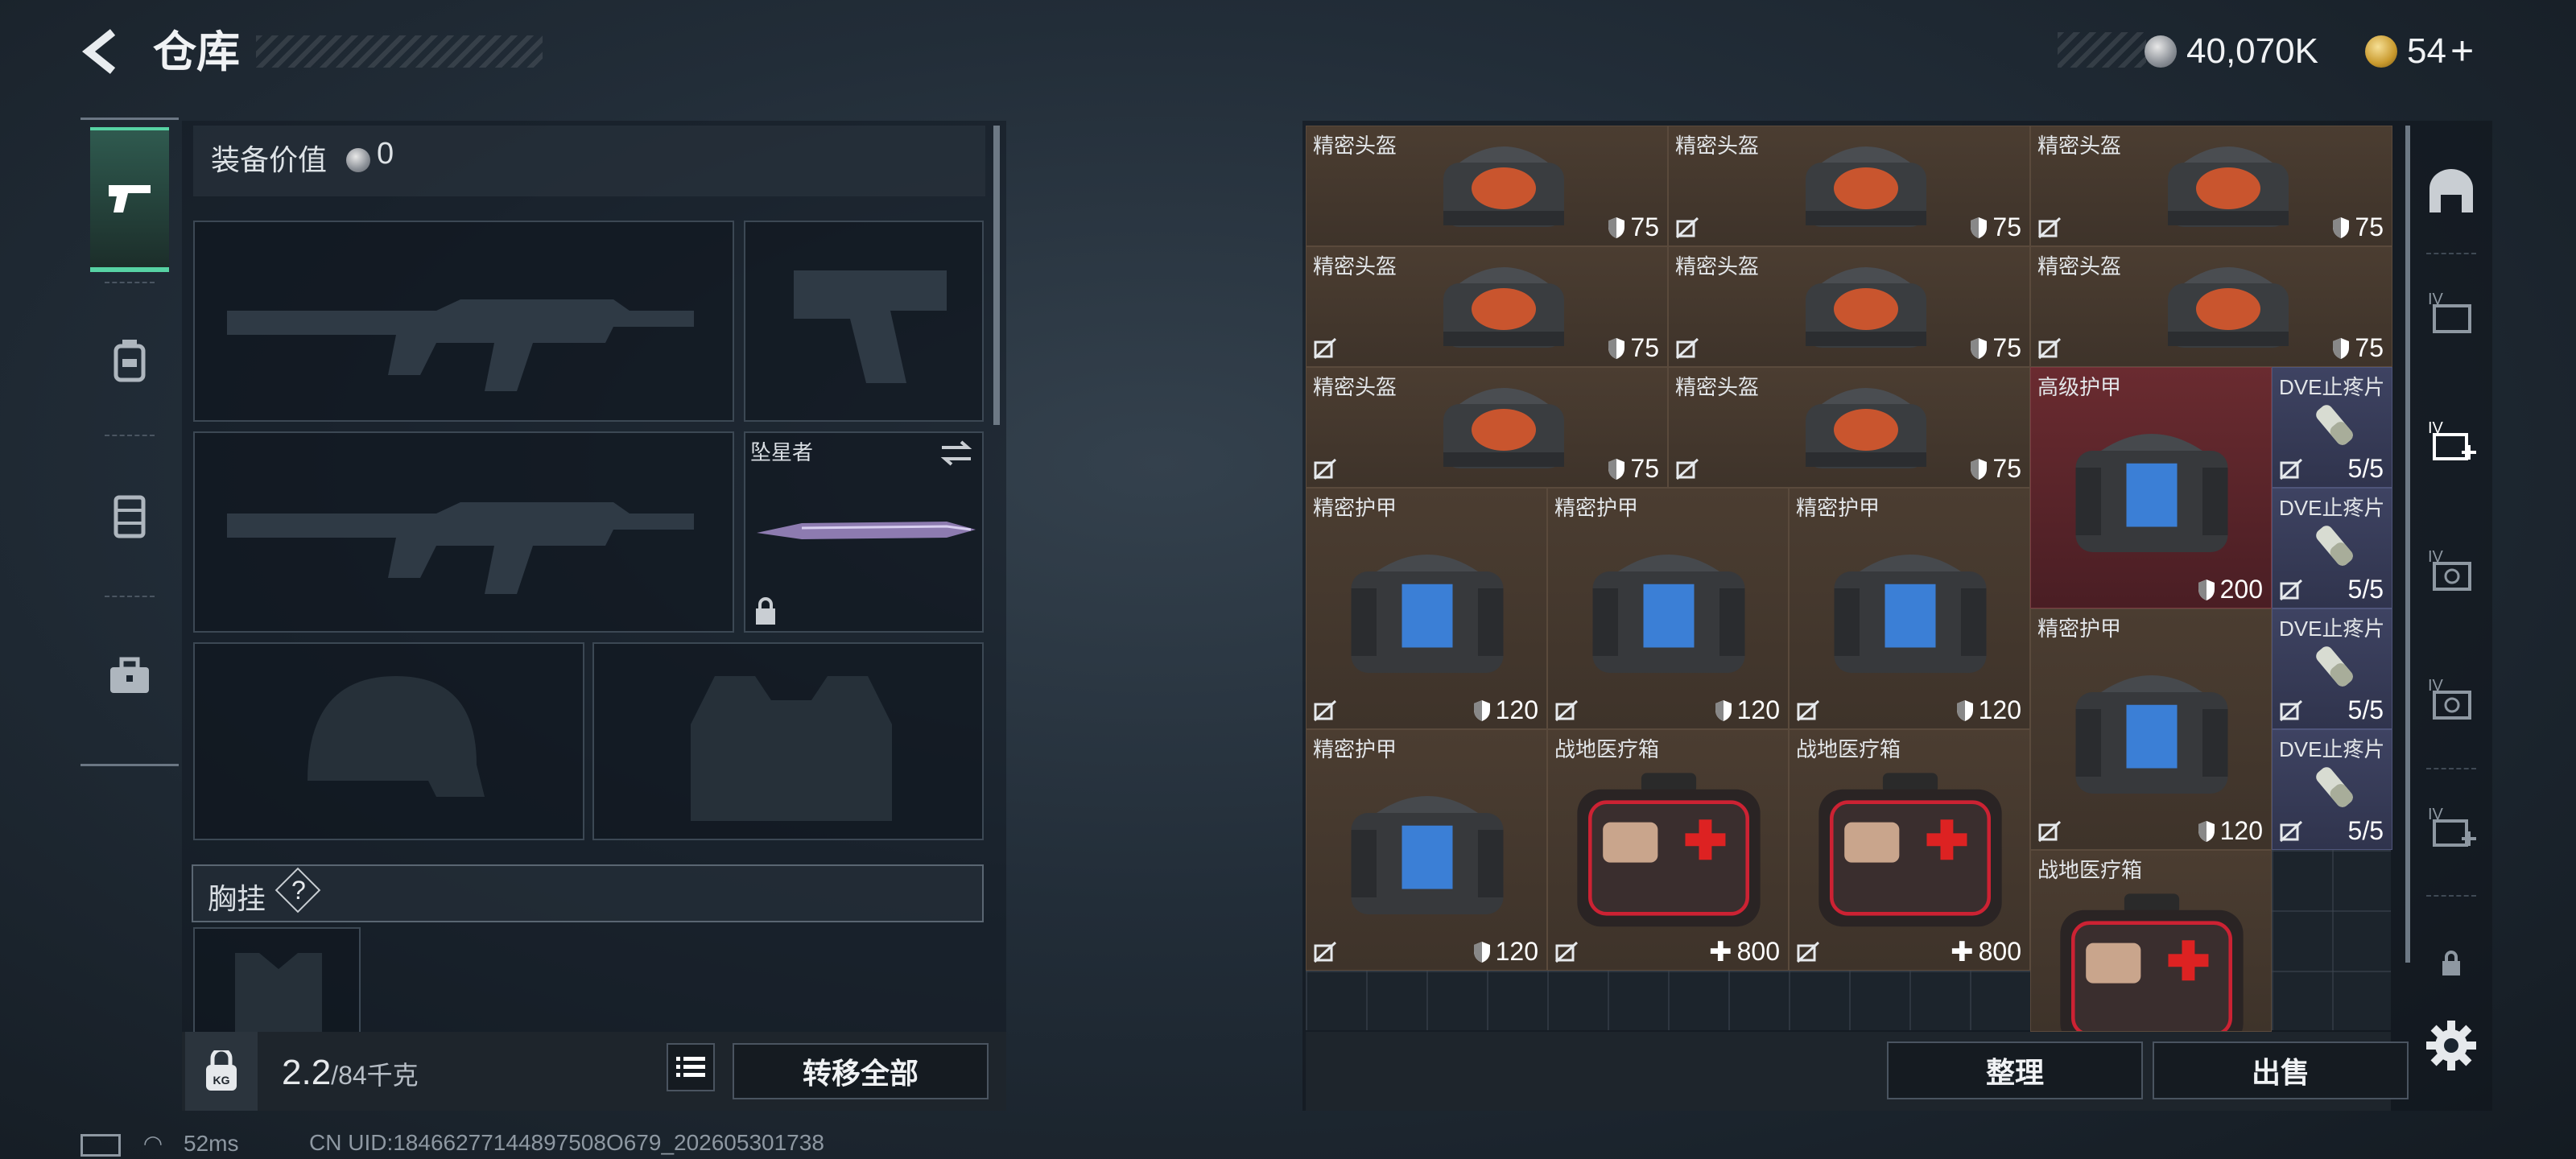 The height and width of the screenshot is (1159, 2576). I want to click on sort-button: 整理, so click(2015, 1070).